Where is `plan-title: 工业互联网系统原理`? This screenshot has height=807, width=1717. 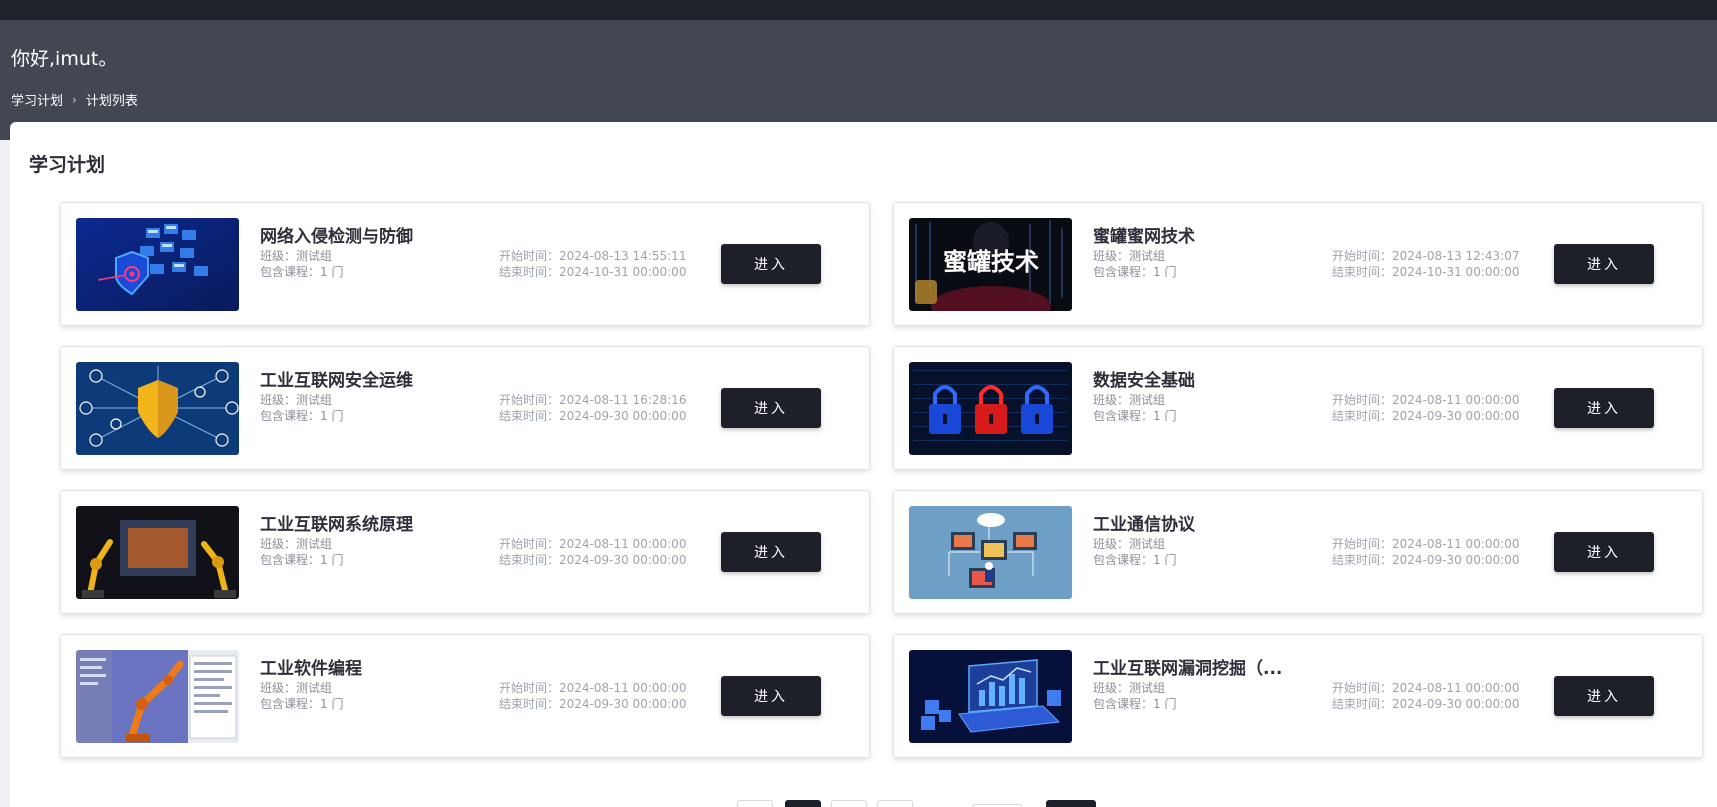
plan-title: 工业互联网系统原理 is located at coordinates (336, 525).